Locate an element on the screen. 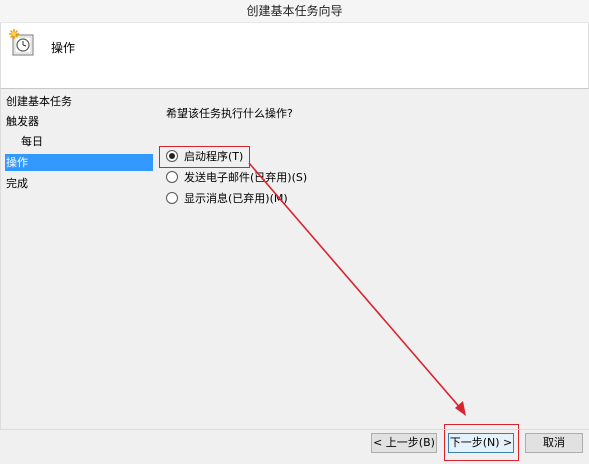  action-question: 希望该任务执行什么操作? is located at coordinates (229, 113).